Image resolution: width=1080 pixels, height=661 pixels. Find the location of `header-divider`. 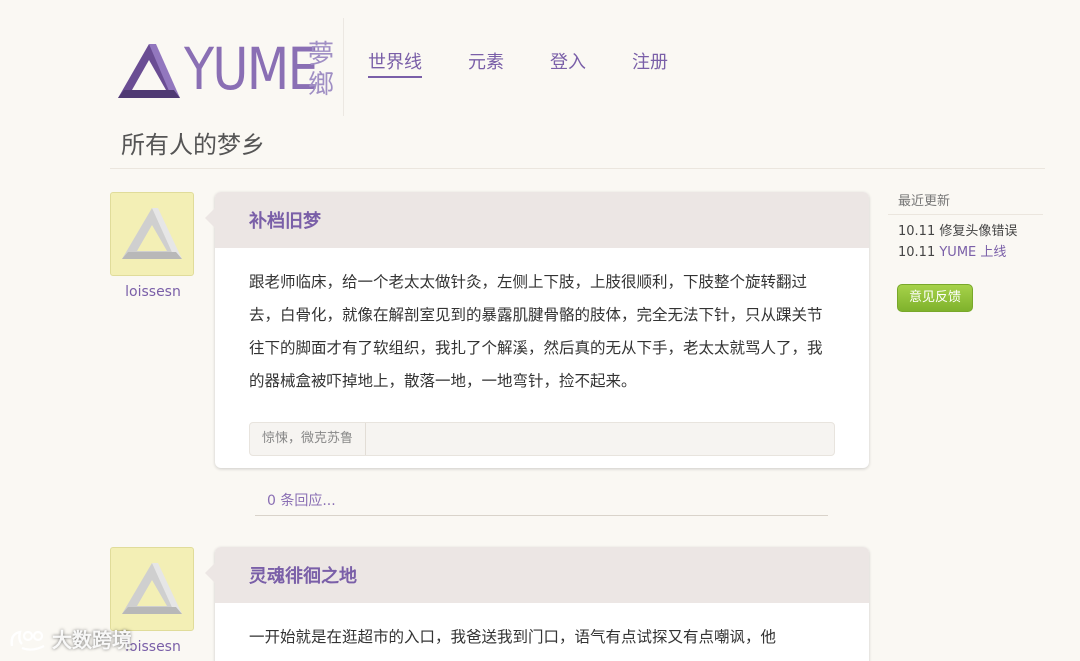

header-divider is located at coordinates (343, 67).